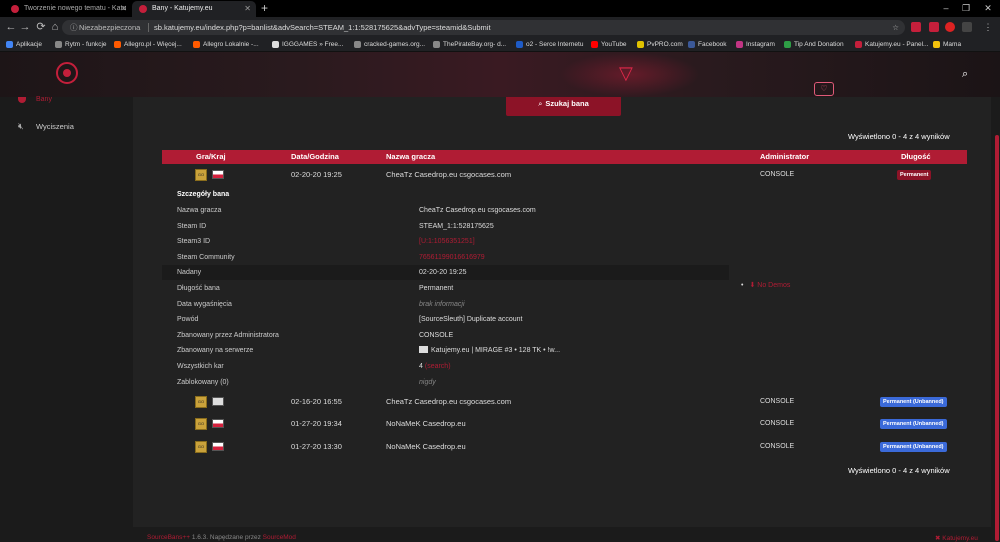  Describe the element at coordinates (194, 9) in the screenshot. I see `browser-tab-active: Bany - Katujemy.eu ✕` at that location.